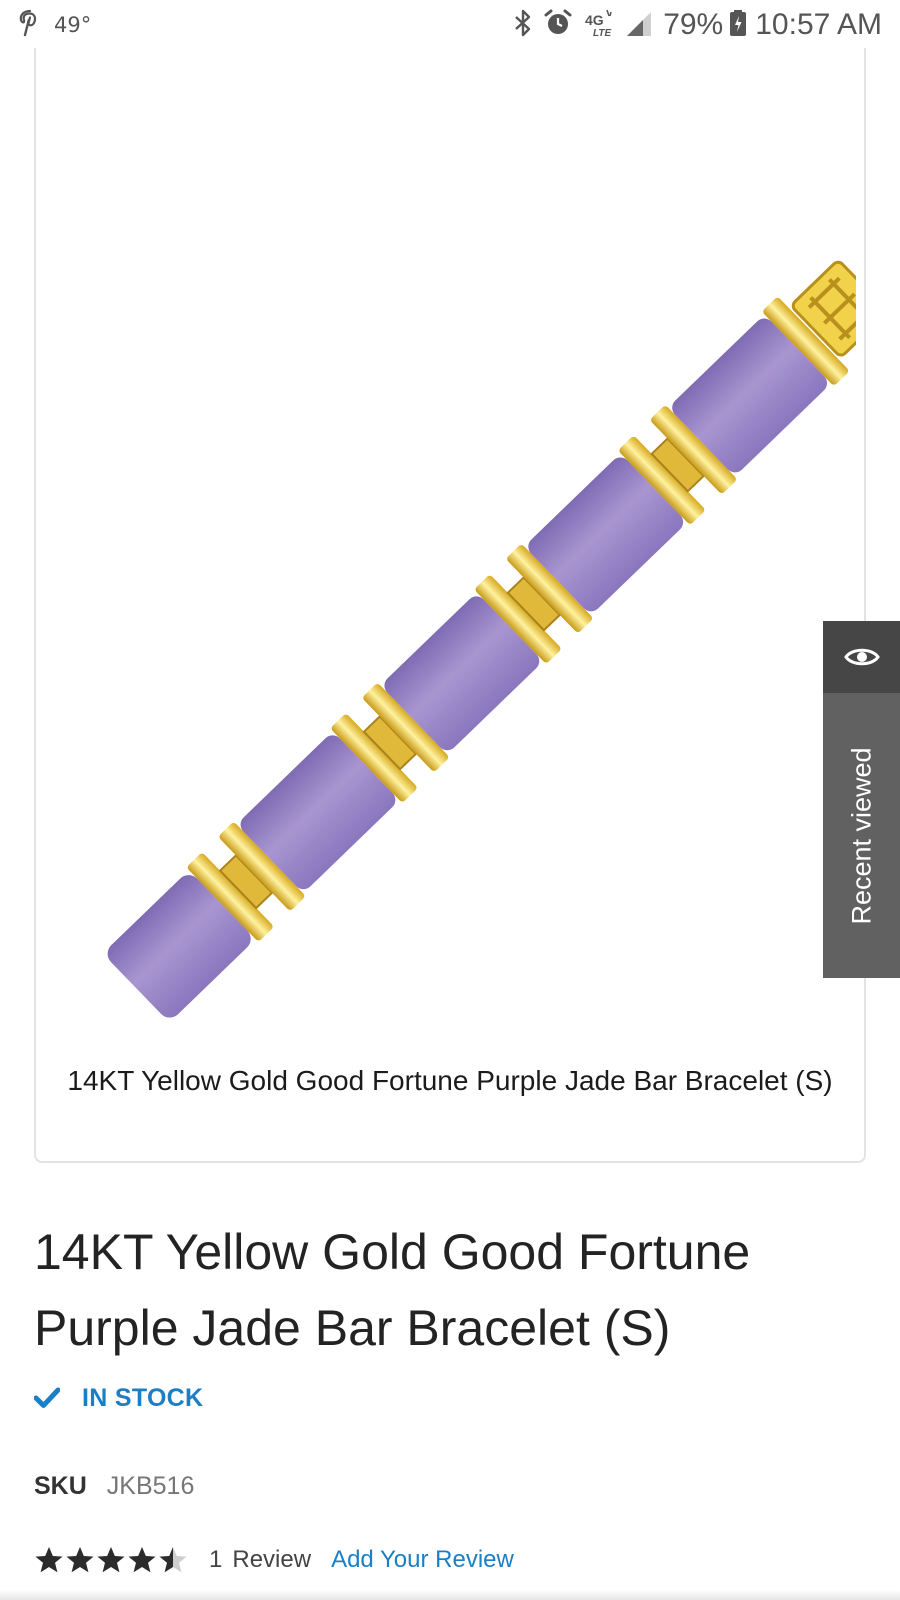  What do you see at coordinates (47, 1397) in the screenshot?
I see `checkmark-icon` at bounding box center [47, 1397].